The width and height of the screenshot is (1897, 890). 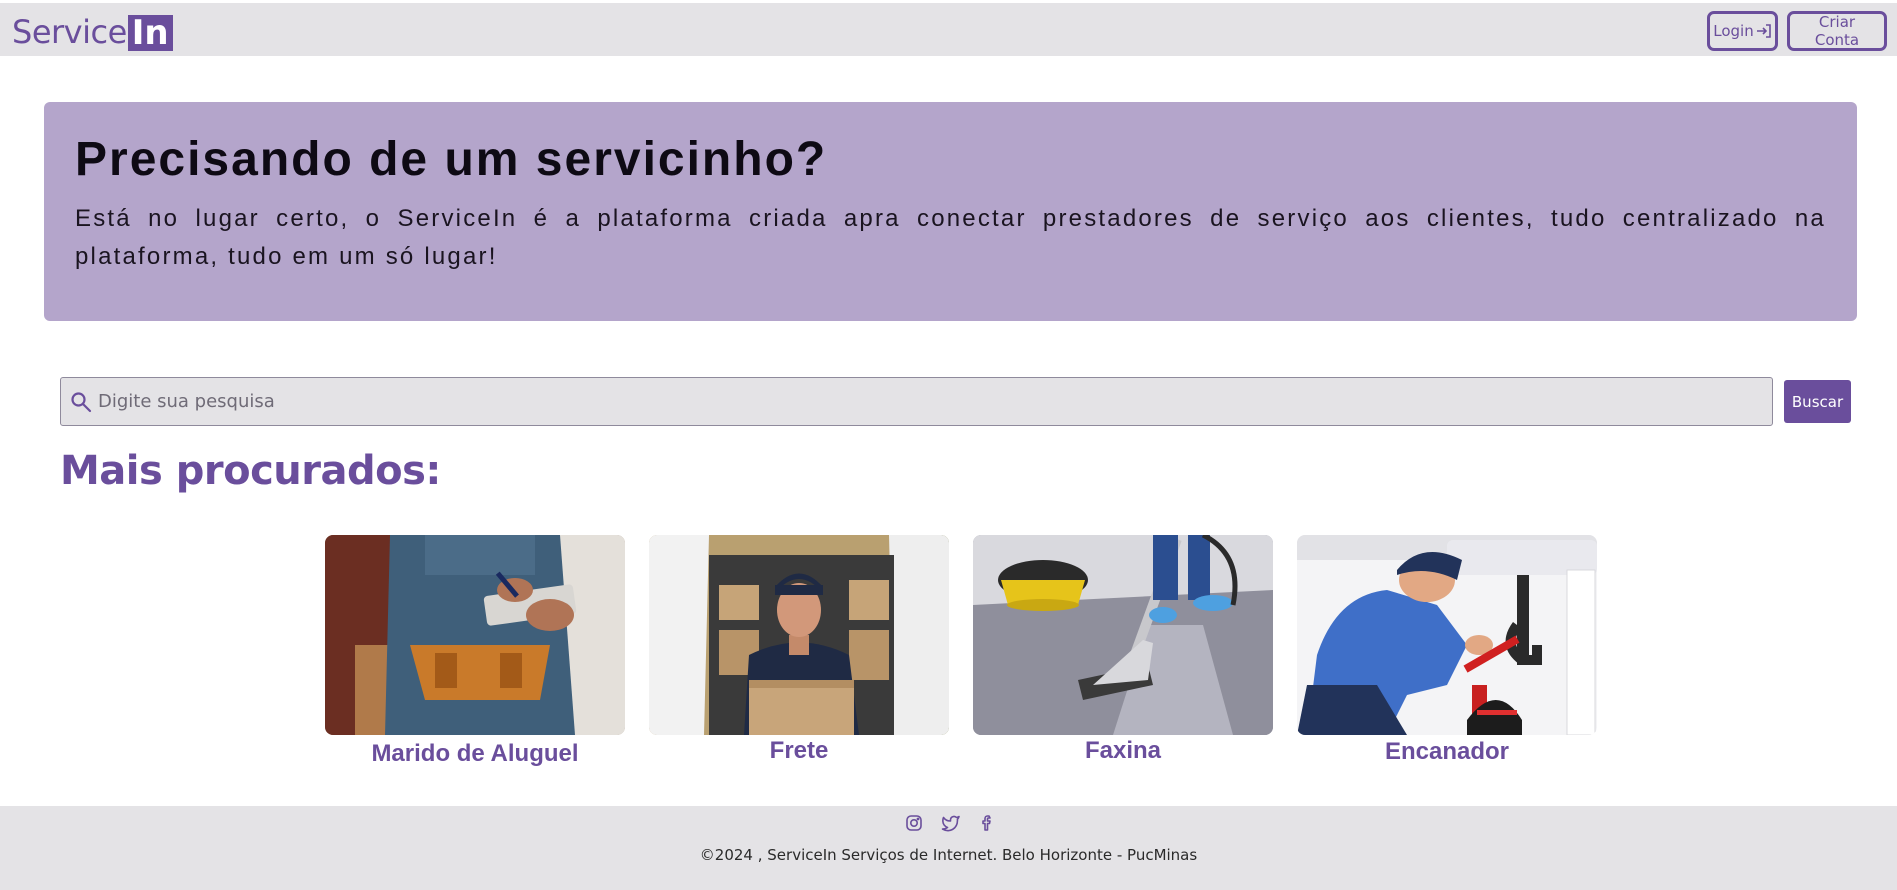 What do you see at coordinates (799, 635) in the screenshot?
I see `delivery-man-photo` at bounding box center [799, 635].